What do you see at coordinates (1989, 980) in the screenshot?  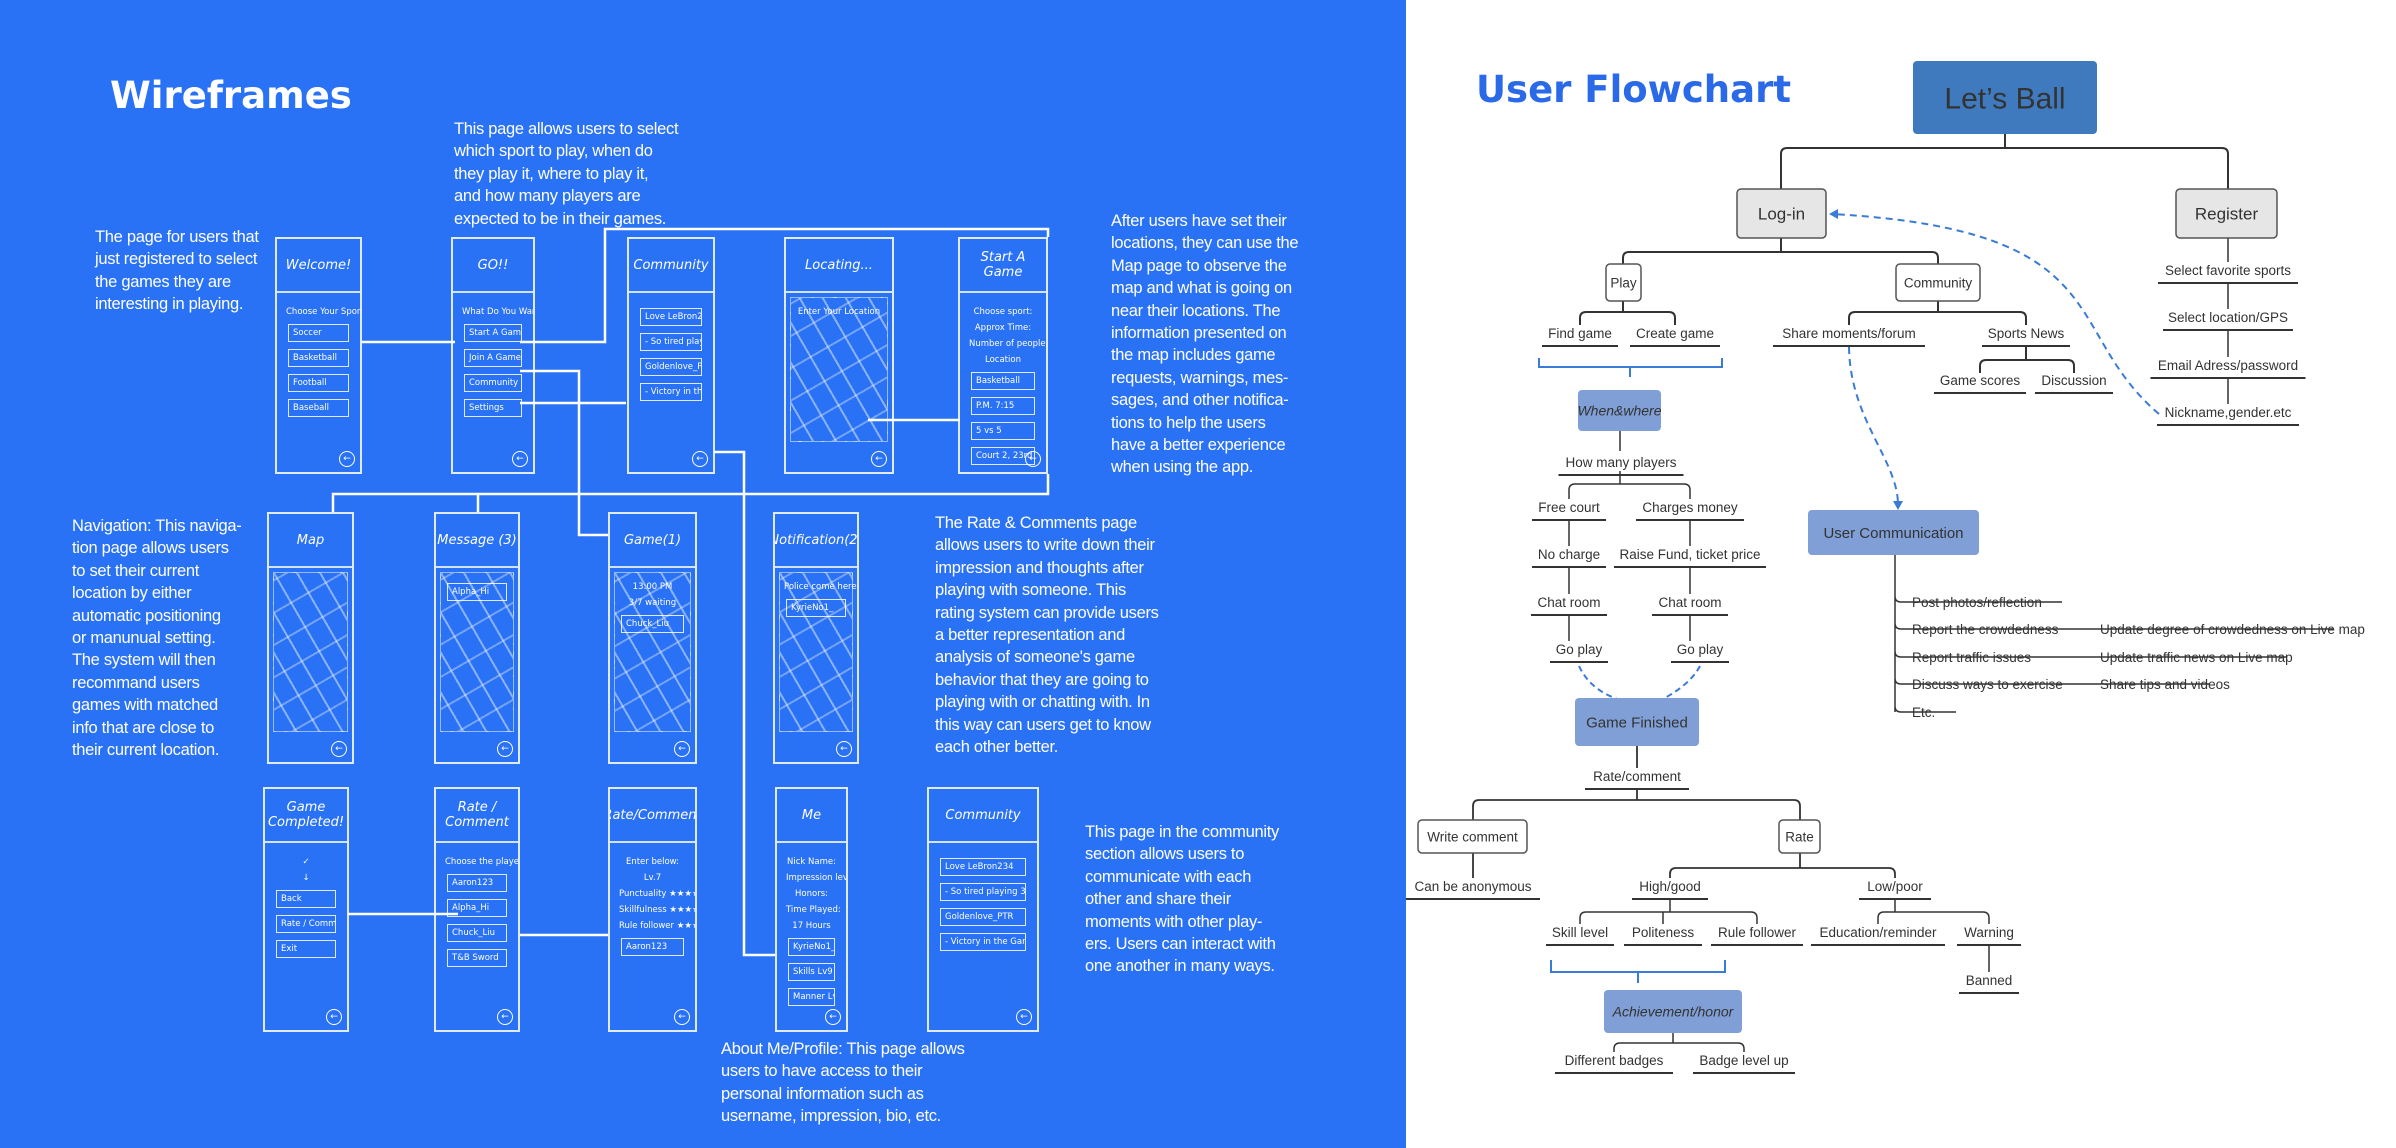 I see `flow-label: Banned` at bounding box center [1989, 980].